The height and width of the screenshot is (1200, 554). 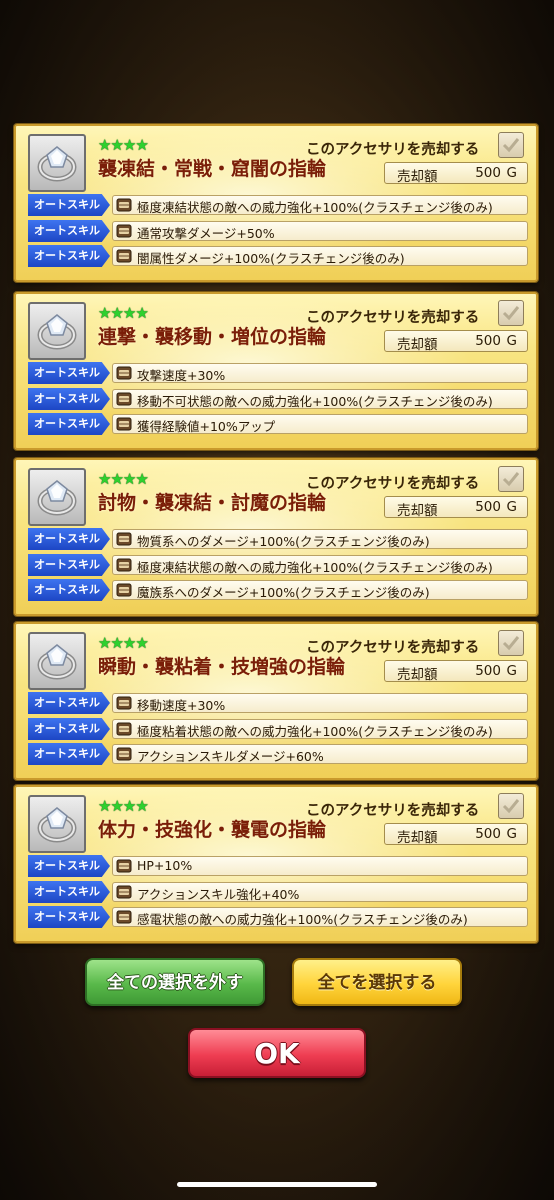 I want to click on ring-icon, so click(x=57, y=163).